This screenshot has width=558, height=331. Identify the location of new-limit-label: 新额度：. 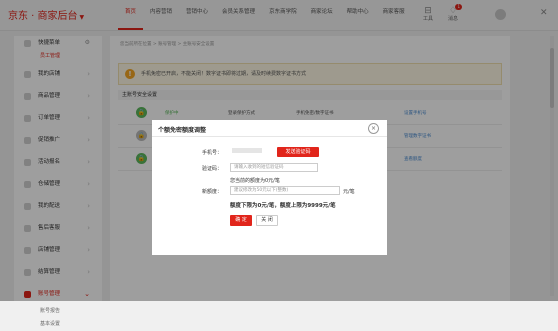
(211, 192).